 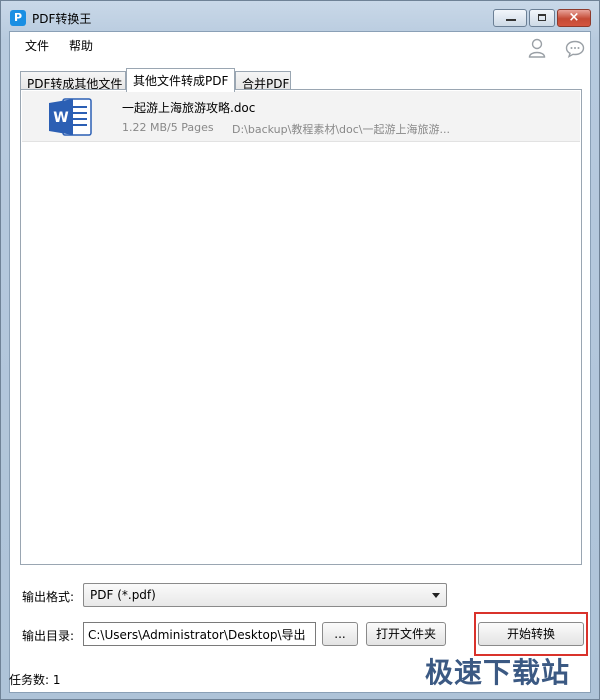 What do you see at coordinates (263, 81) in the screenshot?
I see `tab-merge-pdf: 合并PDF` at bounding box center [263, 81].